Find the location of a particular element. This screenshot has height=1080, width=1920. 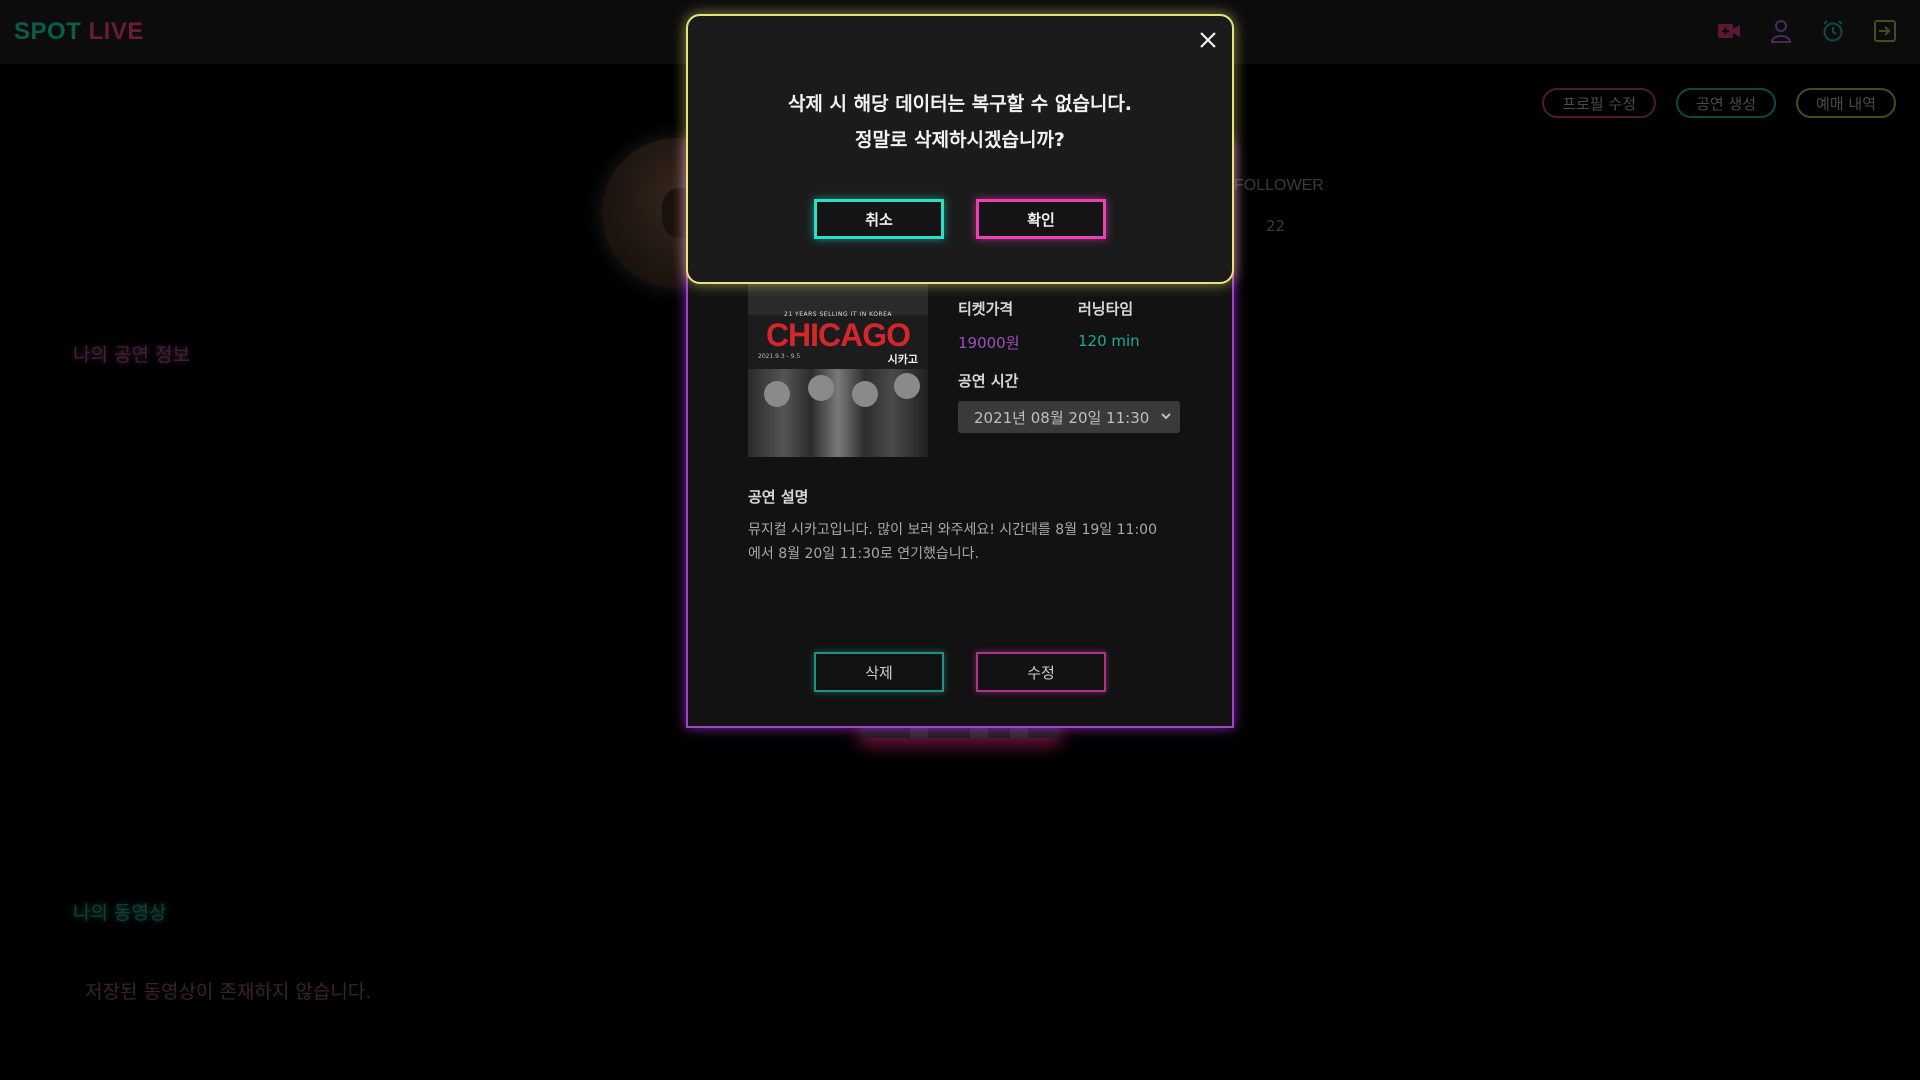

cancel-button: 취소 is located at coordinates (879, 219).